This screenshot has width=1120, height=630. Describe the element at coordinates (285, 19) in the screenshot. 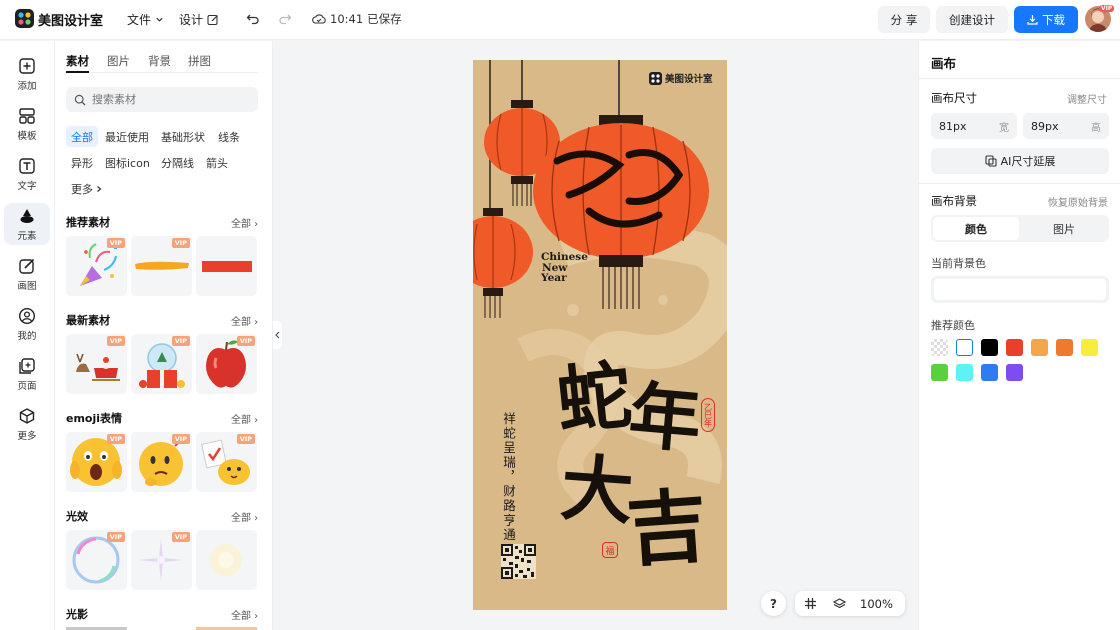

I see `redo-icon` at that location.